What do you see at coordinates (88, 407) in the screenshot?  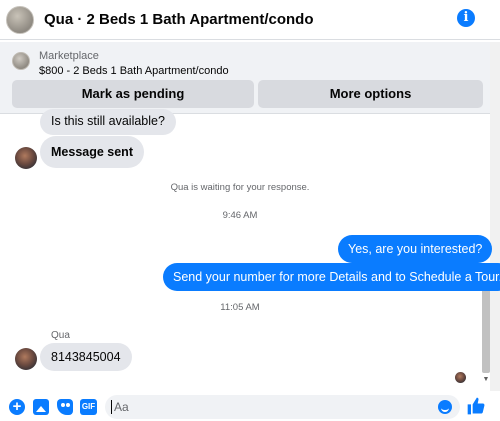 I see `gif-icon: GIF` at bounding box center [88, 407].